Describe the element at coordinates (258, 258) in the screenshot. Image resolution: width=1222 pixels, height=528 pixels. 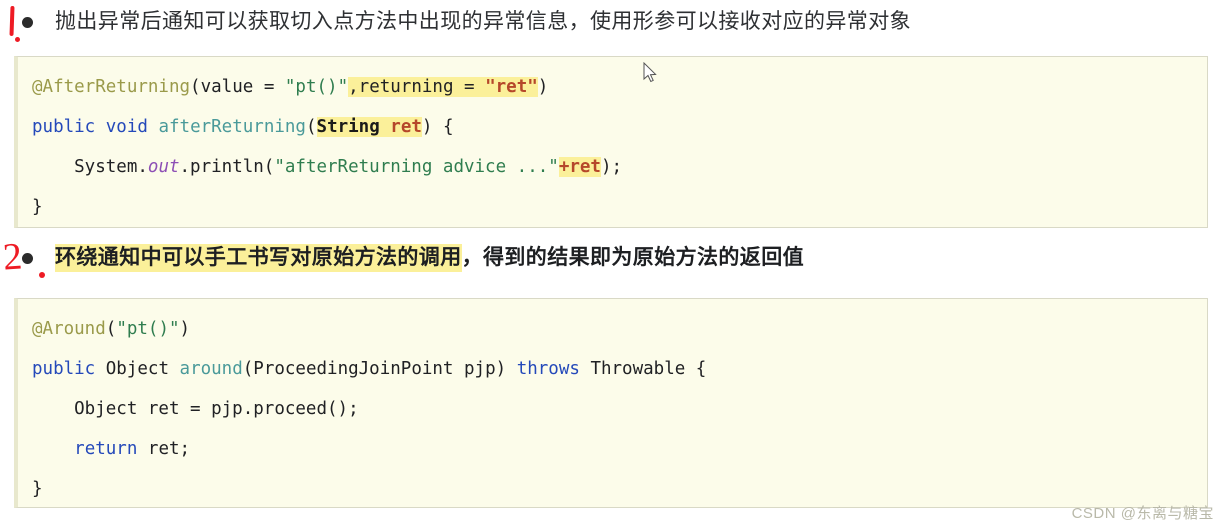
I see `heading-2-highlighted: 环绕通知中可以手工书写对原始方法的调用` at that location.